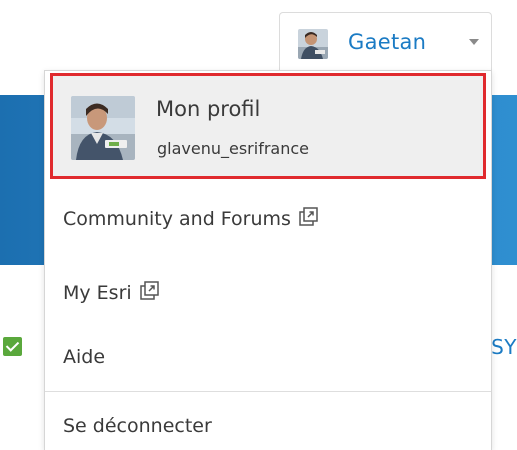 This screenshot has height=450, width=517. What do you see at coordinates (504, 347) in the screenshot?
I see `background-partial-text: SY` at bounding box center [504, 347].